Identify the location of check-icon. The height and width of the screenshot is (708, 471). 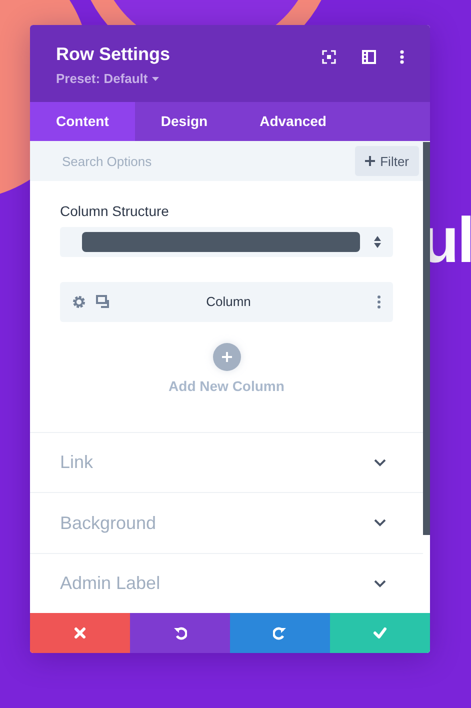
(380, 633).